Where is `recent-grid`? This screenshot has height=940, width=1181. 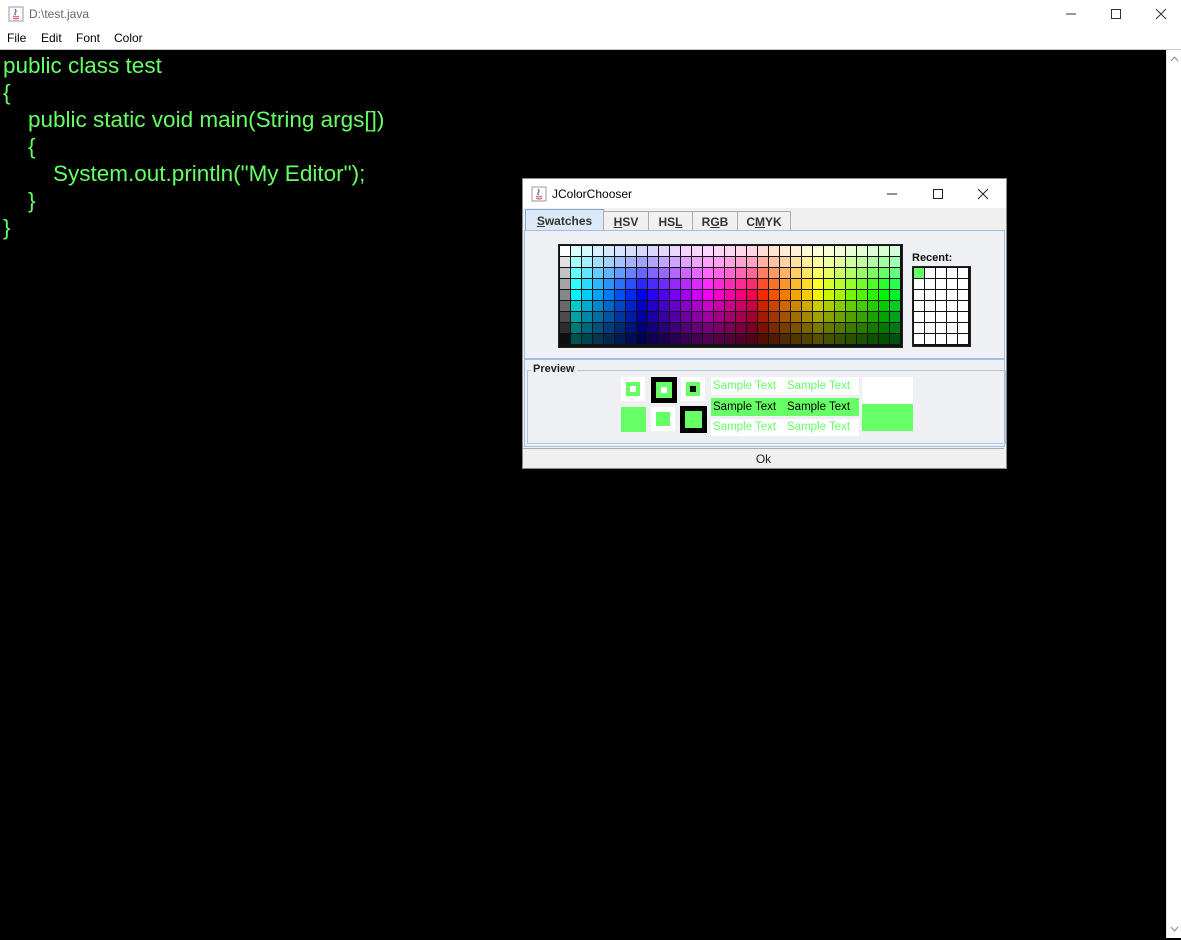
recent-grid is located at coordinates (941, 306).